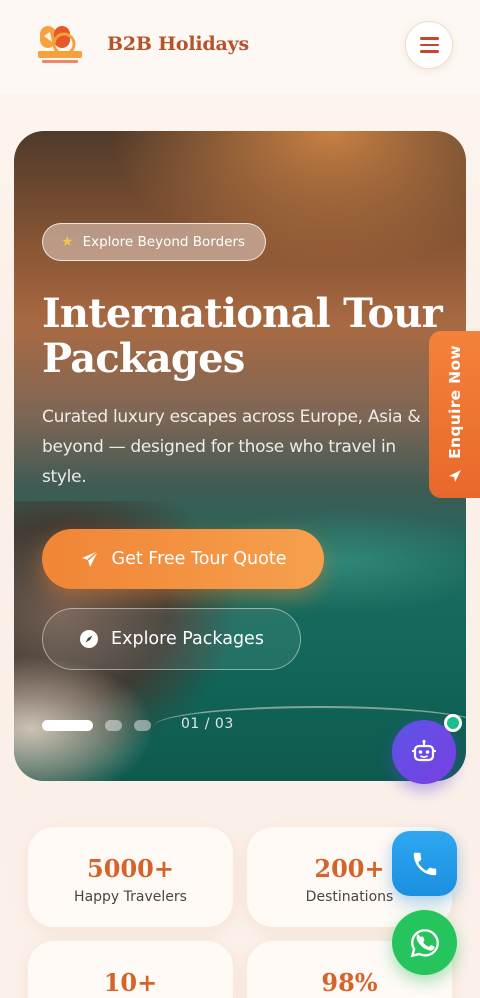  Describe the element at coordinates (187, 639) in the screenshot. I see `explore-packages-label: Explore Packages` at that location.